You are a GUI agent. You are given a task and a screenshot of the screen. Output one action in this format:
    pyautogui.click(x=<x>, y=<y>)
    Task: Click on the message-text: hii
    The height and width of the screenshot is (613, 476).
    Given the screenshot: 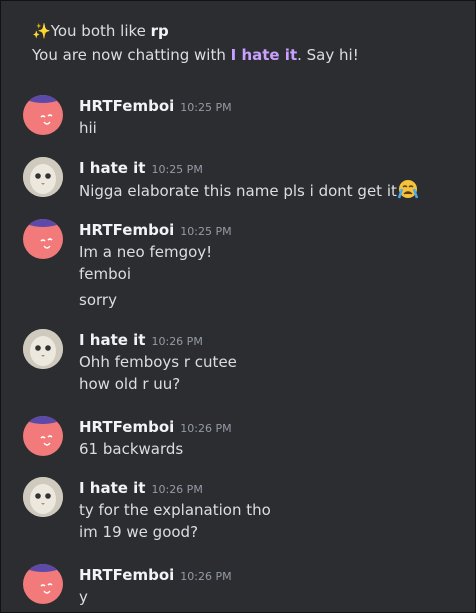 What is the action you would take?
    pyautogui.click(x=88, y=128)
    